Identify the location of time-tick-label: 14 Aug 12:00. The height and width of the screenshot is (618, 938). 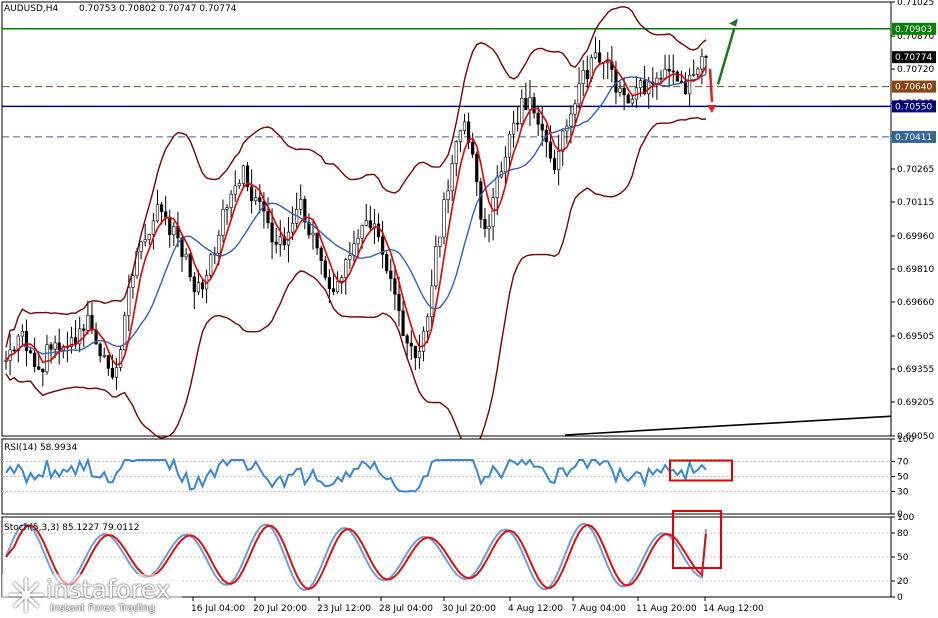
(733, 609).